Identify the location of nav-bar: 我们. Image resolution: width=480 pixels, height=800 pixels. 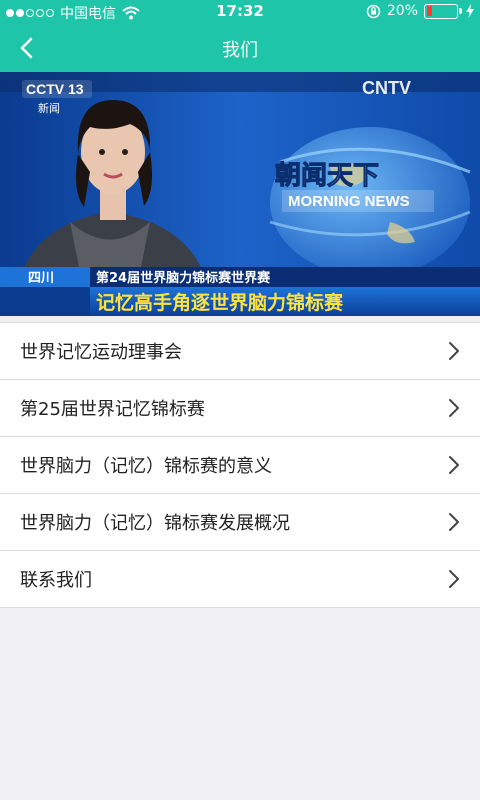
(240, 48).